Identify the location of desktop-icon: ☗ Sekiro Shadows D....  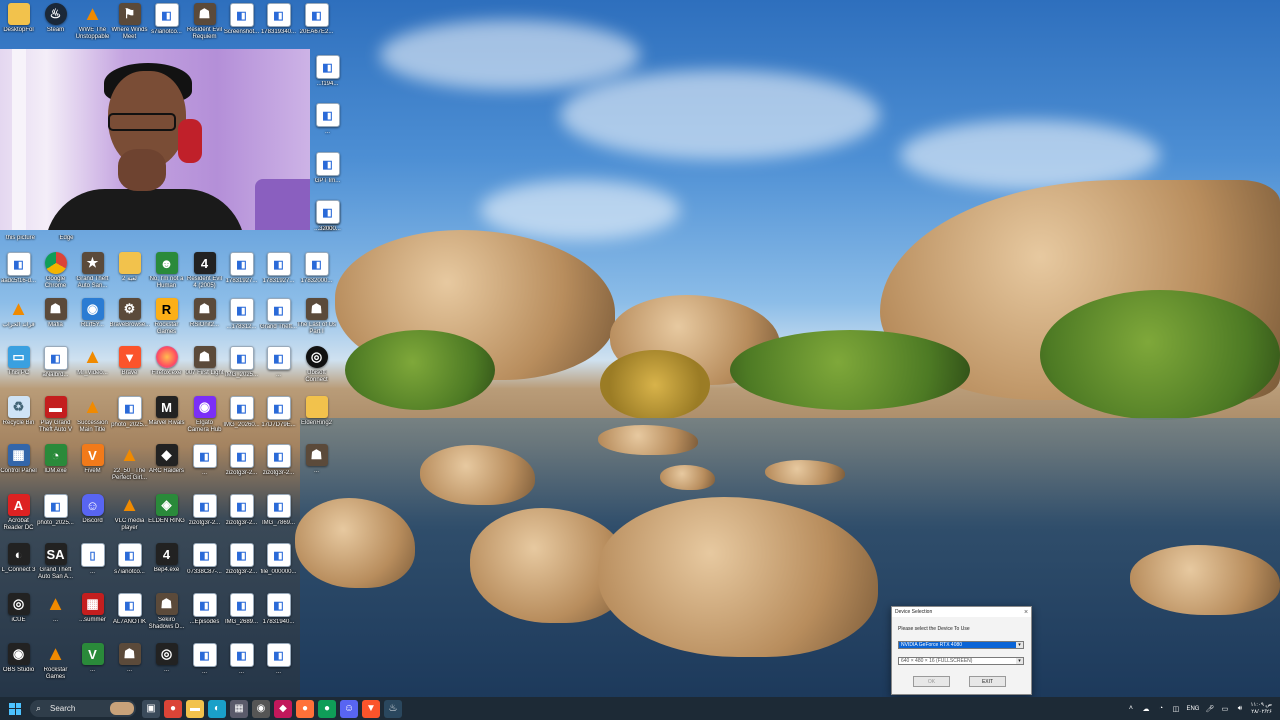
(166, 617).